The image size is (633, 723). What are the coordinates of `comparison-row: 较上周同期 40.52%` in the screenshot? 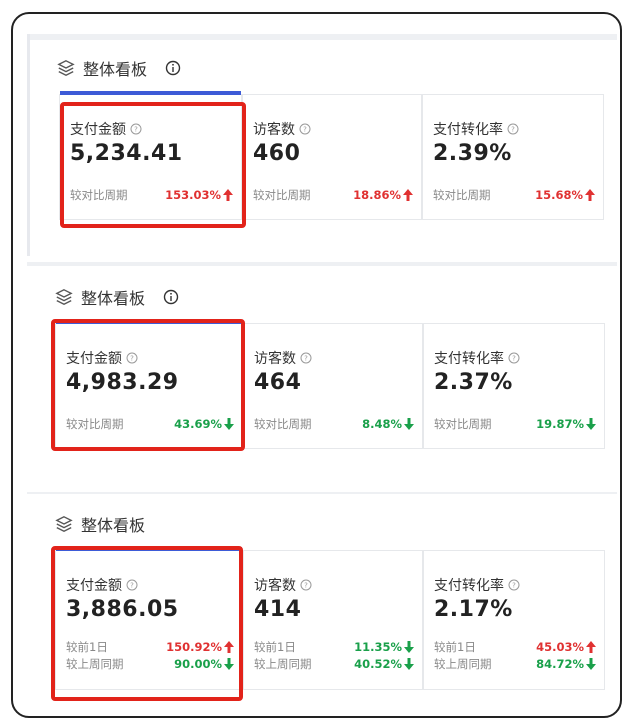 It's located at (334, 664).